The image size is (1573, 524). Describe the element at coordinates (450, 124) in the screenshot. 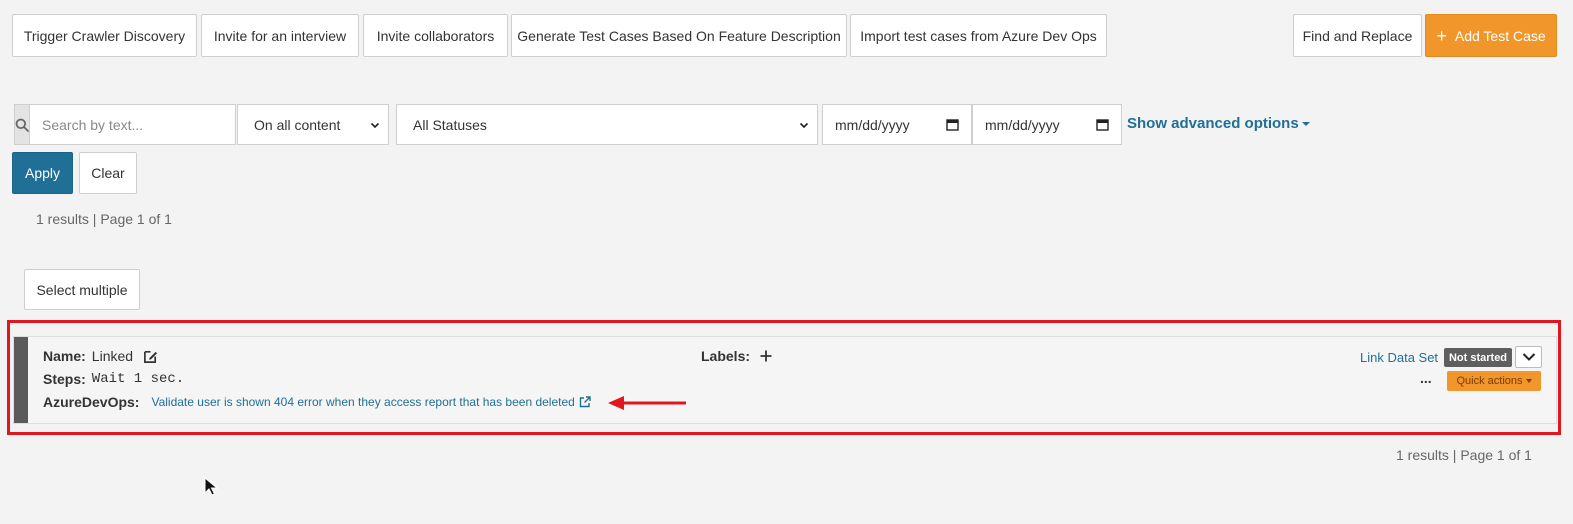

I see `status-value: All Statuses` at that location.